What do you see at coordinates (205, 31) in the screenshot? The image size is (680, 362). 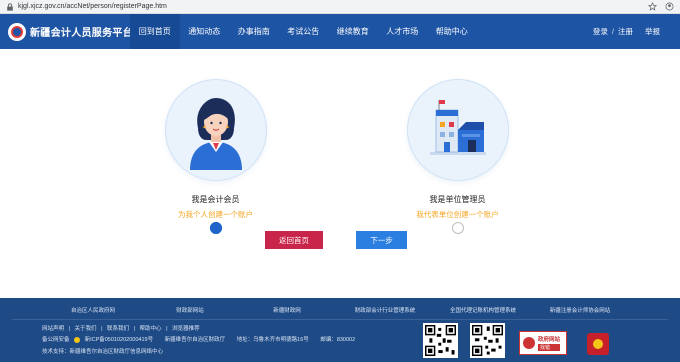 I see `nav-item-news: 通知动态` at bounding box center [205, 31].